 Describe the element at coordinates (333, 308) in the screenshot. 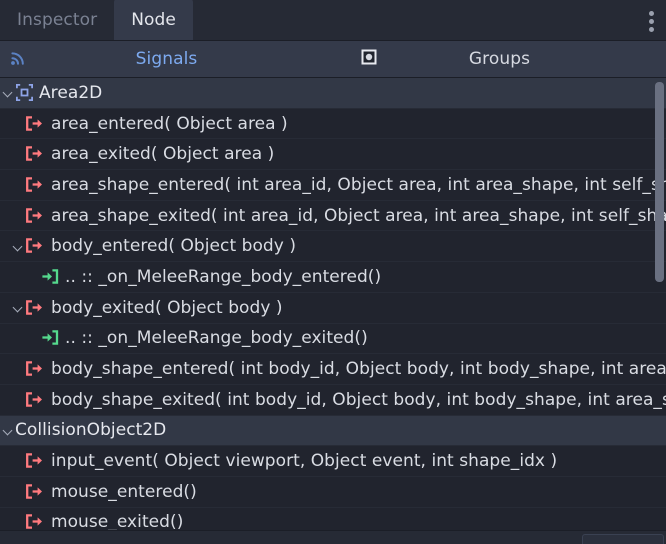

I see `tree-signal-row: body_exited( Object body )` at that location.